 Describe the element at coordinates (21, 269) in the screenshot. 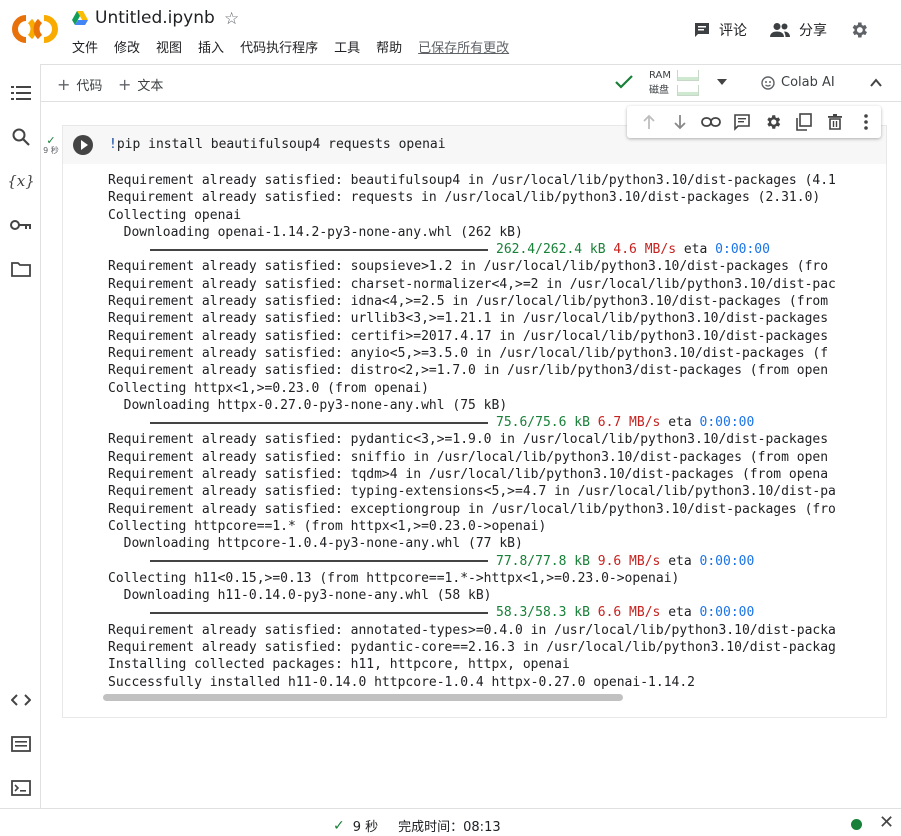

I see `folder-icon` at that location.